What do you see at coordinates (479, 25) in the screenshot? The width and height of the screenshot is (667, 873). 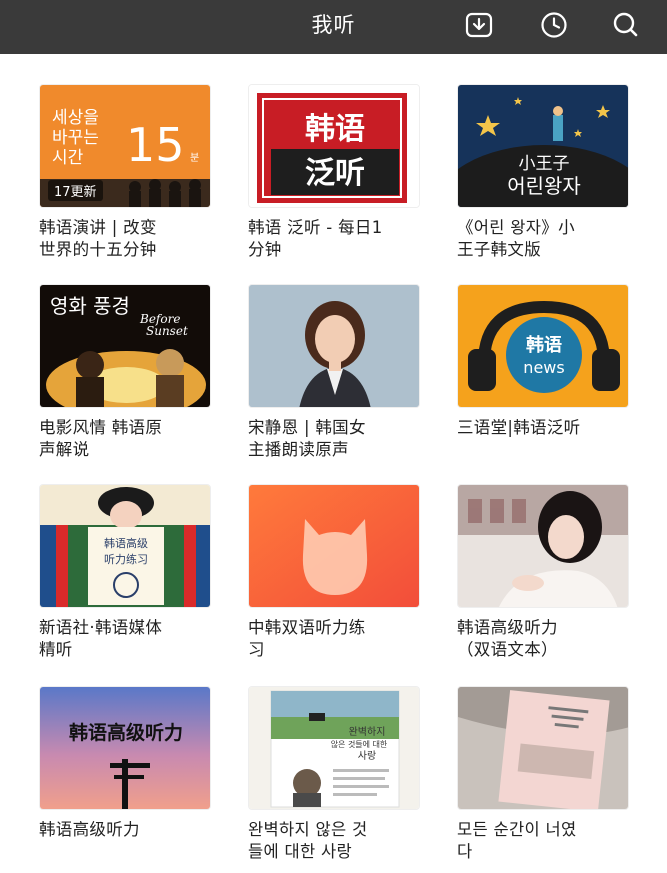 I see `download-icon` at bounding box center [479, 25].